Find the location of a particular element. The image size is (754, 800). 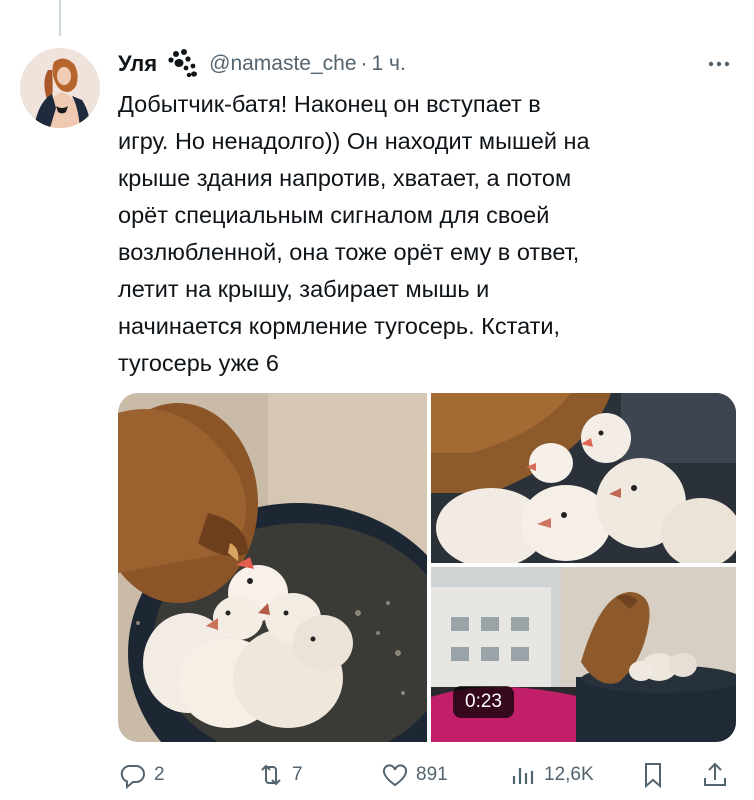

thread-line is located at coordinates (60, 18).